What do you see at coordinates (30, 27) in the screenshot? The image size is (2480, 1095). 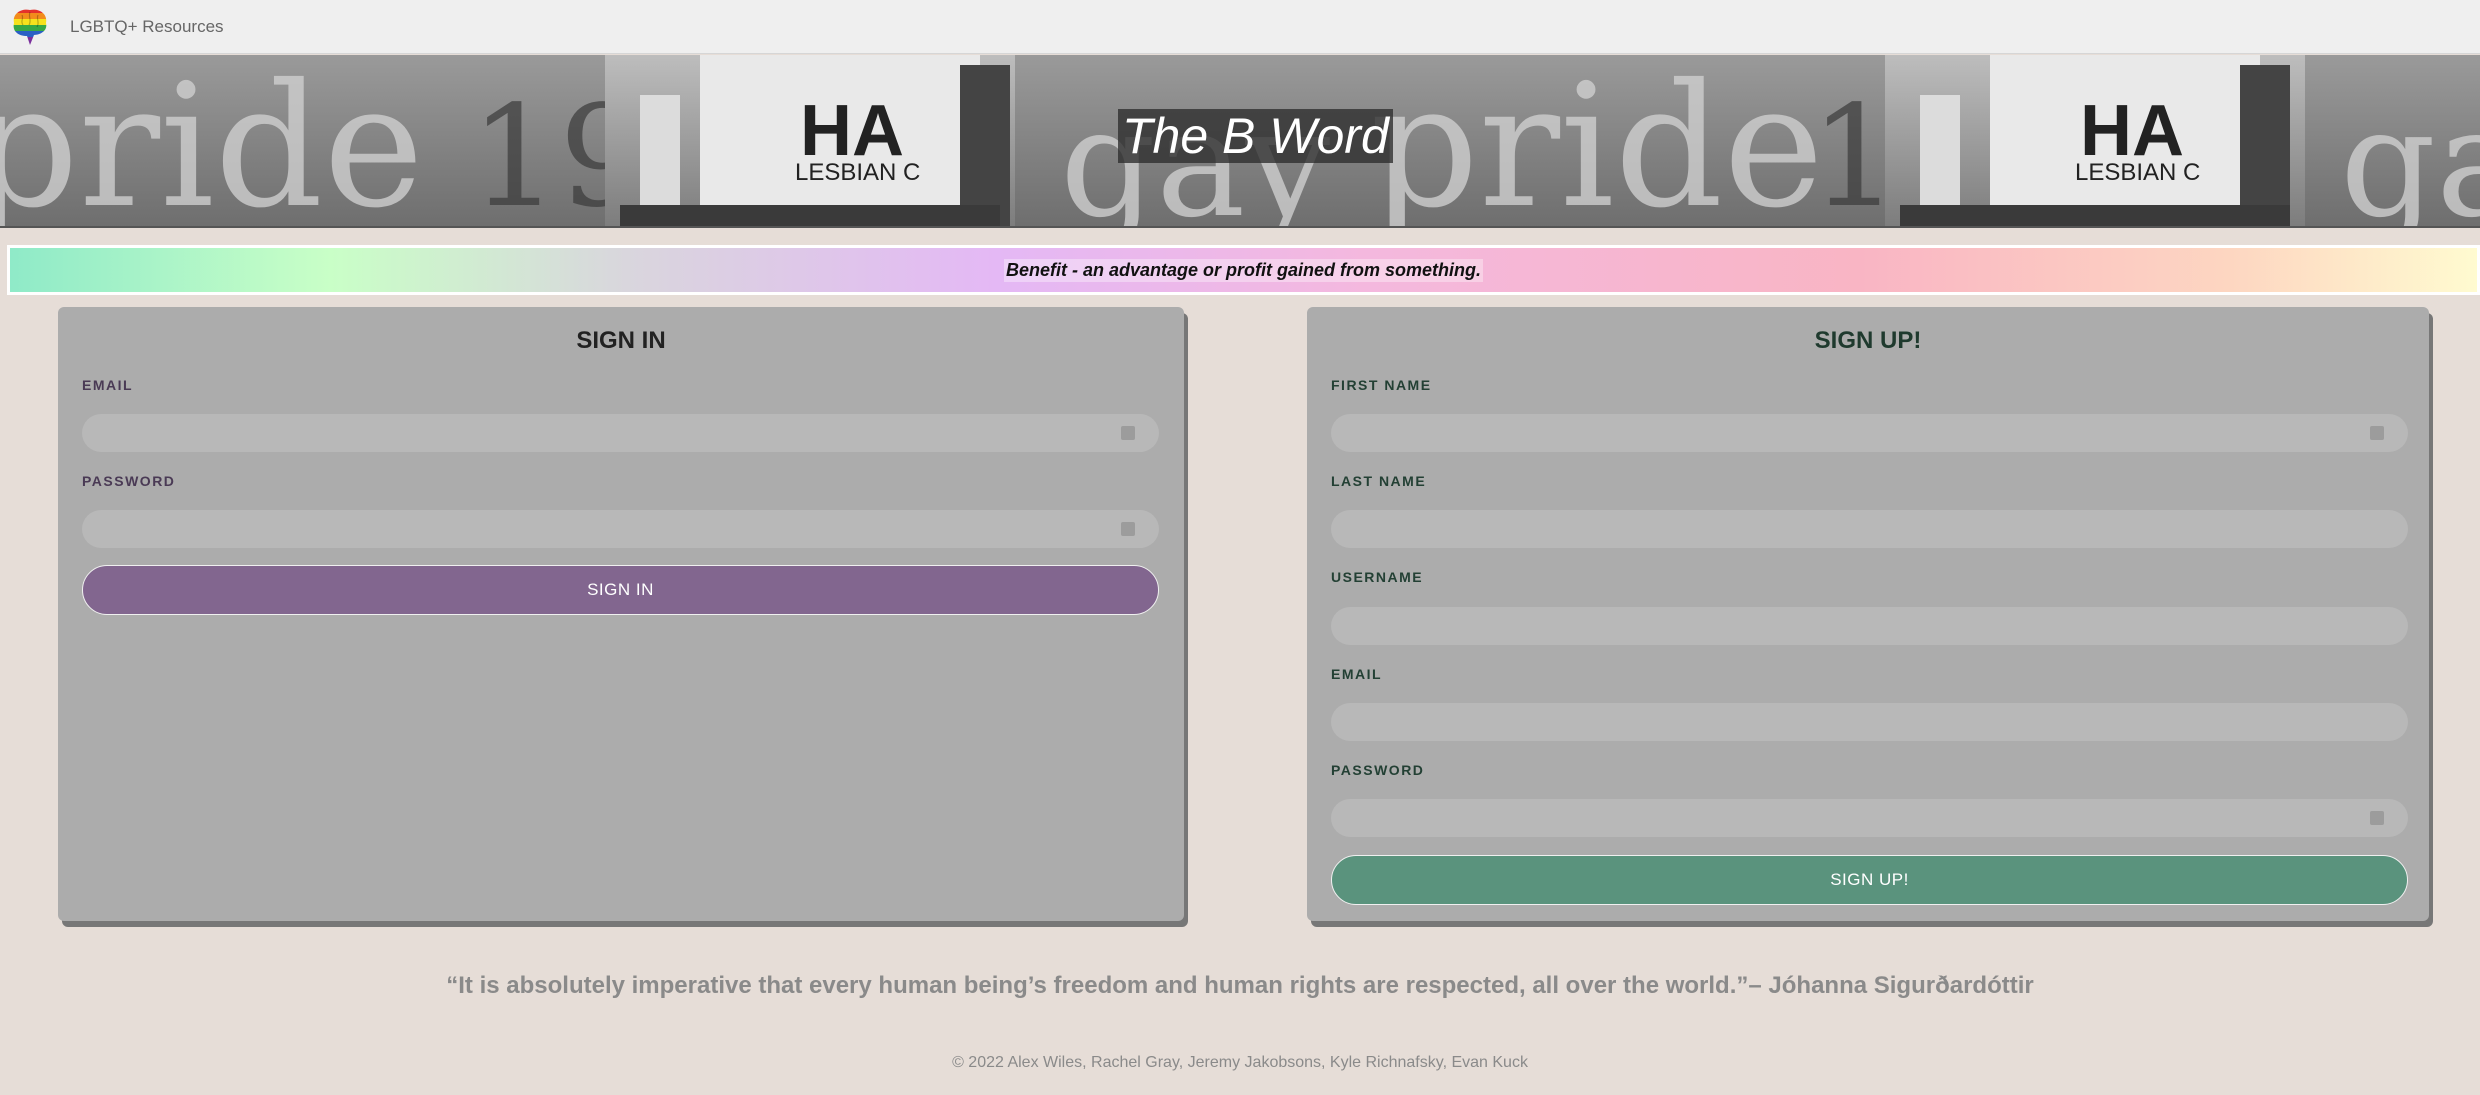 I see `rainbow-brain-logo-icon` at bounding box center [30, 27].